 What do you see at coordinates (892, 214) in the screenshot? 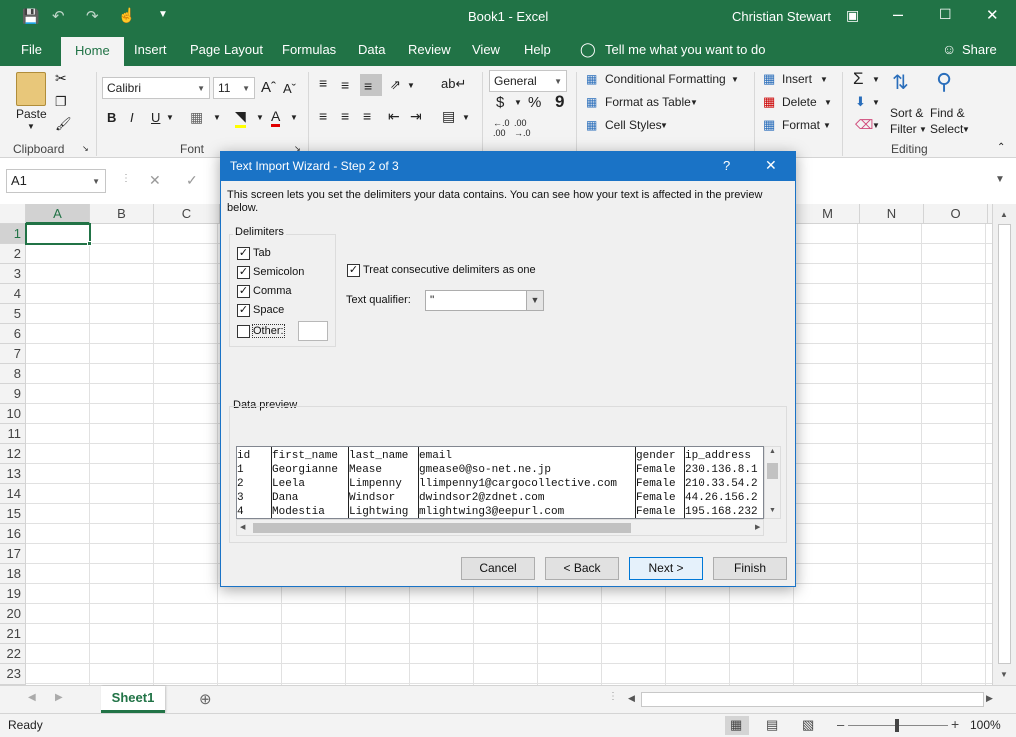
I see `column-header-n: N` at bounding box center [892, 214].